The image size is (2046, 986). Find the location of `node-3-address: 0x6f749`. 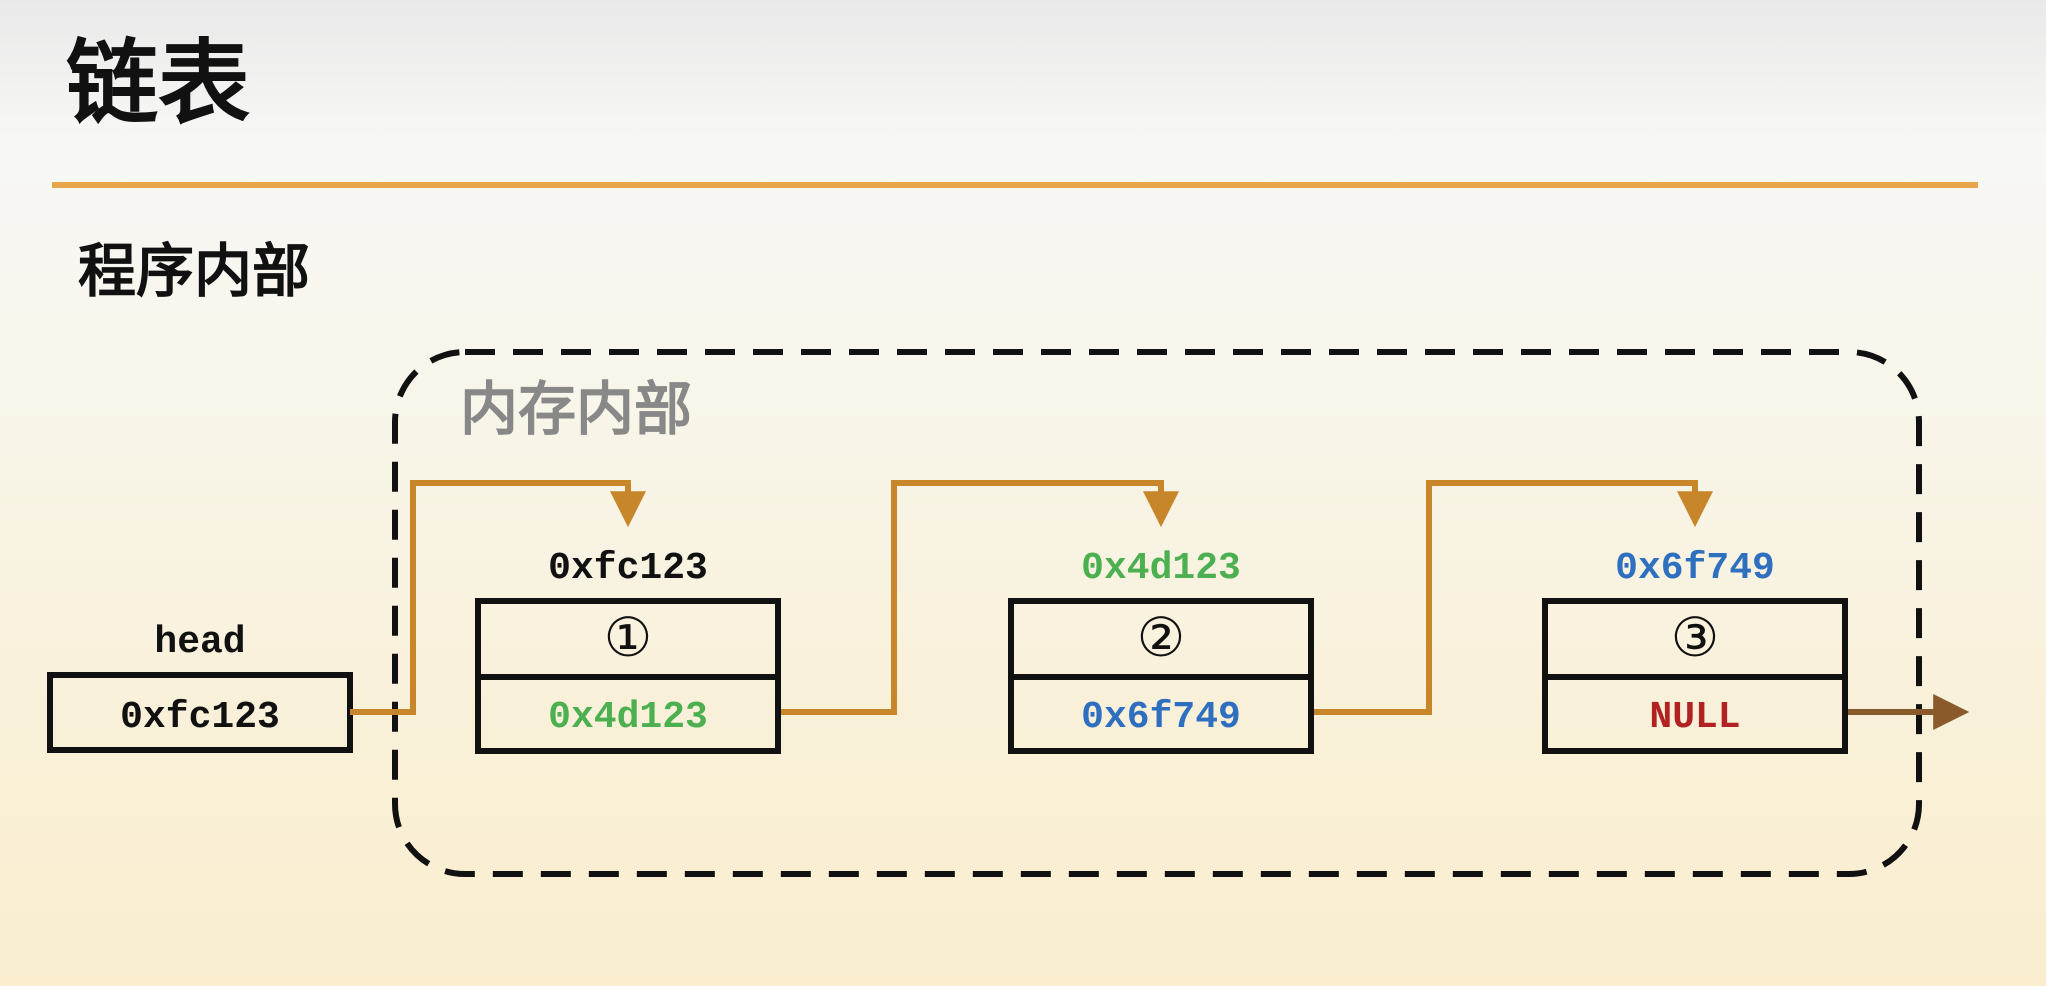

node-3-address: 0x6f749 is located at coordinates (1695, 568).